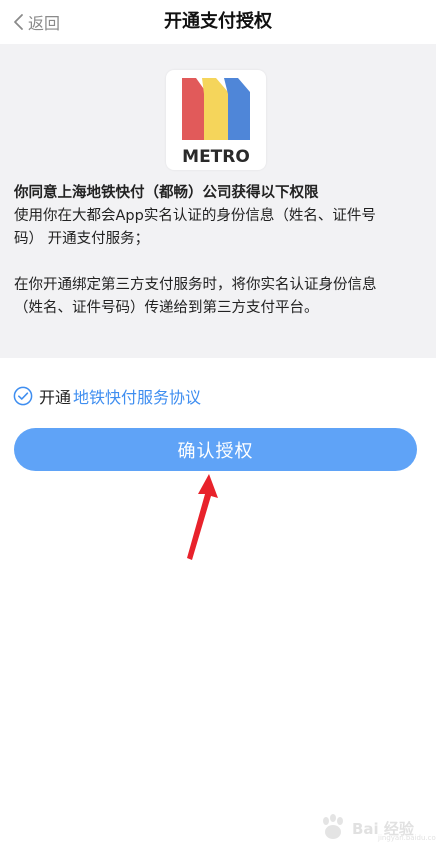 The image size is (436, 860). I want to click on check-circle-icon, so click(23, 396).